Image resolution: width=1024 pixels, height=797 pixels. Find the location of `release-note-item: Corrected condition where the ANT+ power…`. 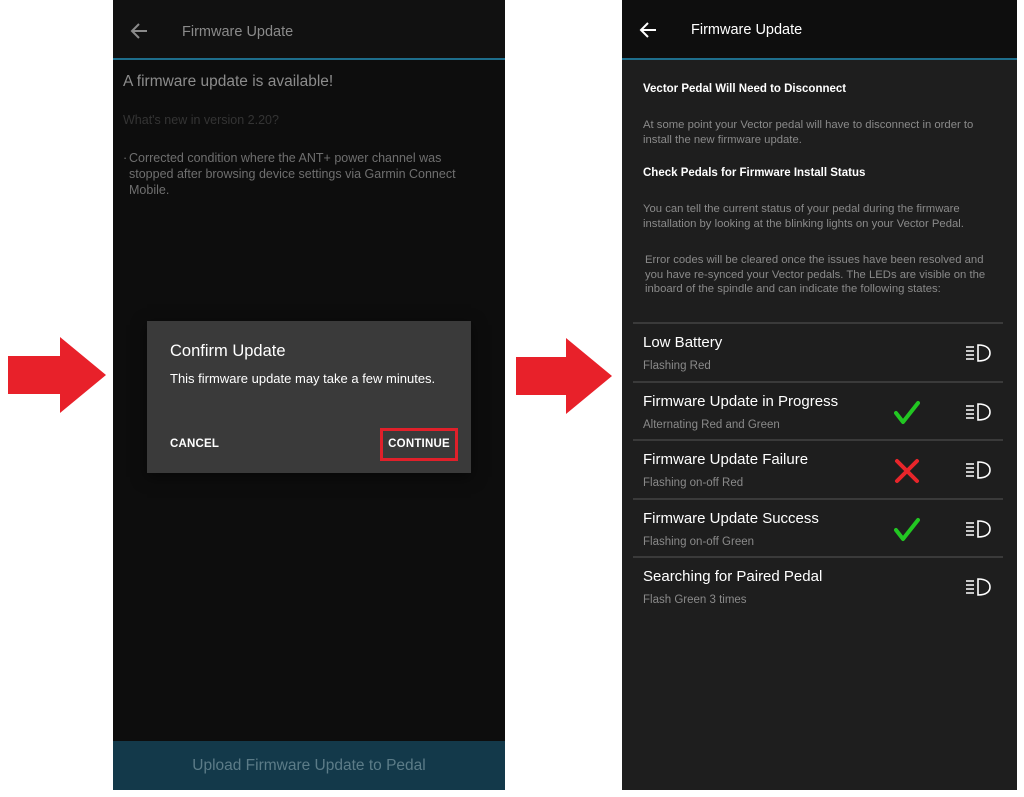

release-note-item: Corrected condition where the ANT+ power… is located at coordinates (292, 174).